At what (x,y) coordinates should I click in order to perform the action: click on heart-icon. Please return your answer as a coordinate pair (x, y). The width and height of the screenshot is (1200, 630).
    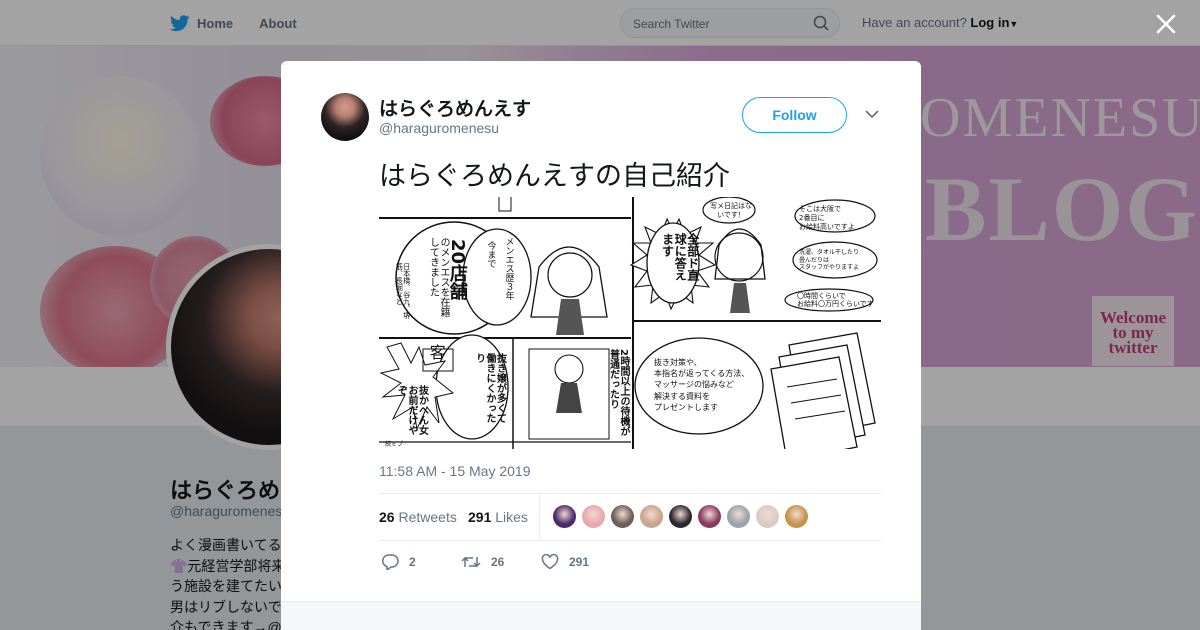
    Looking at the image, I should click on (550, 562).